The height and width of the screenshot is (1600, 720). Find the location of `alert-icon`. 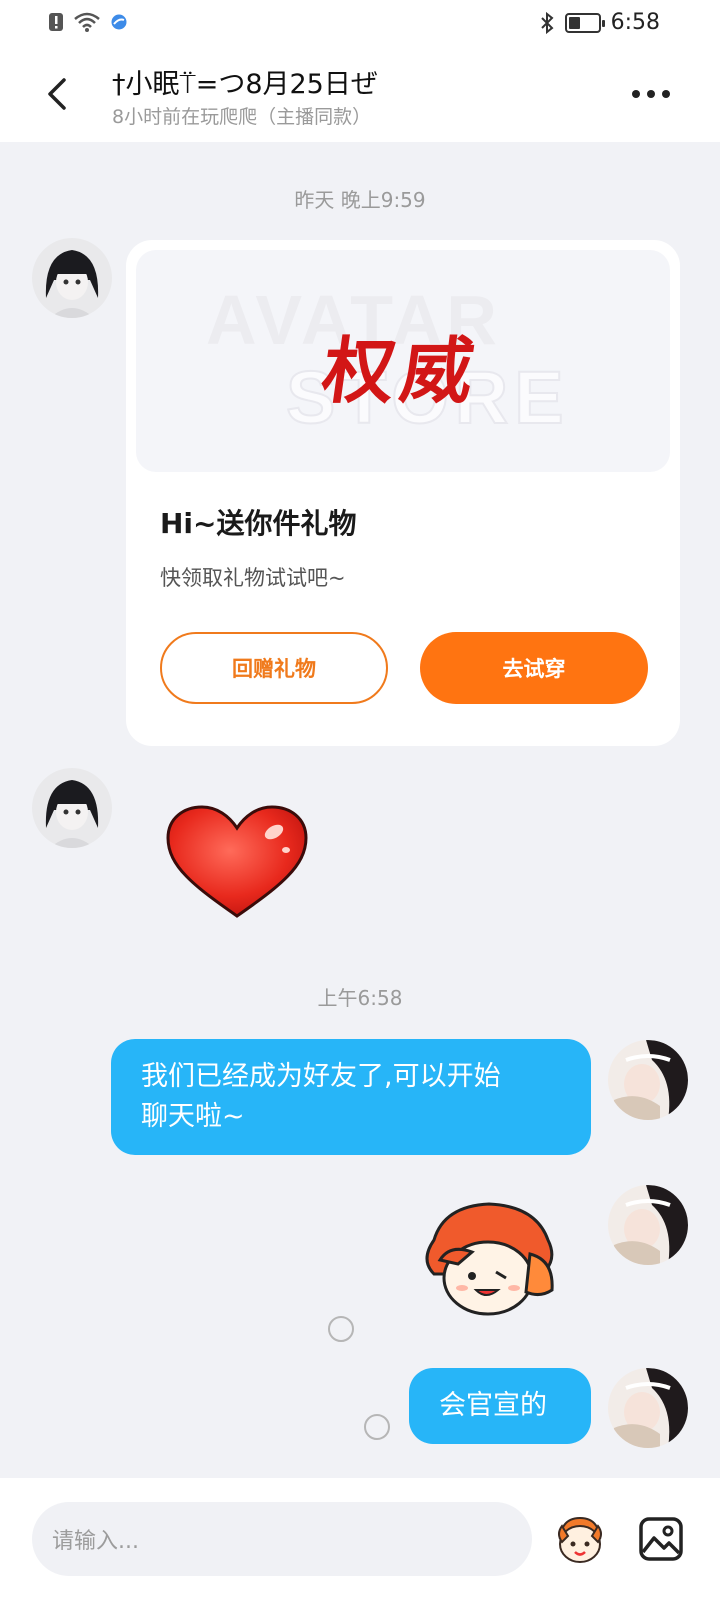

alert-icon is located at coordinates (56, 22).